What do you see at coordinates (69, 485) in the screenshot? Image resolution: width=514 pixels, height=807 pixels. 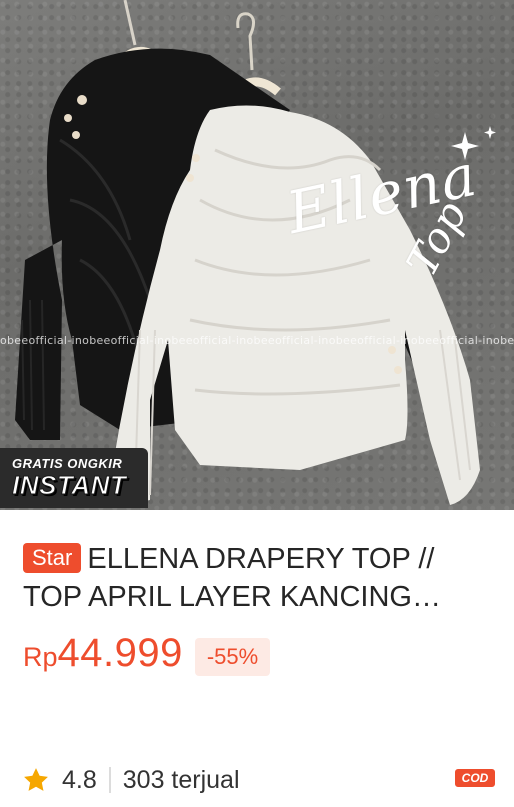 I see `instant-label: INSTANT` at bounding box center [69, 485].